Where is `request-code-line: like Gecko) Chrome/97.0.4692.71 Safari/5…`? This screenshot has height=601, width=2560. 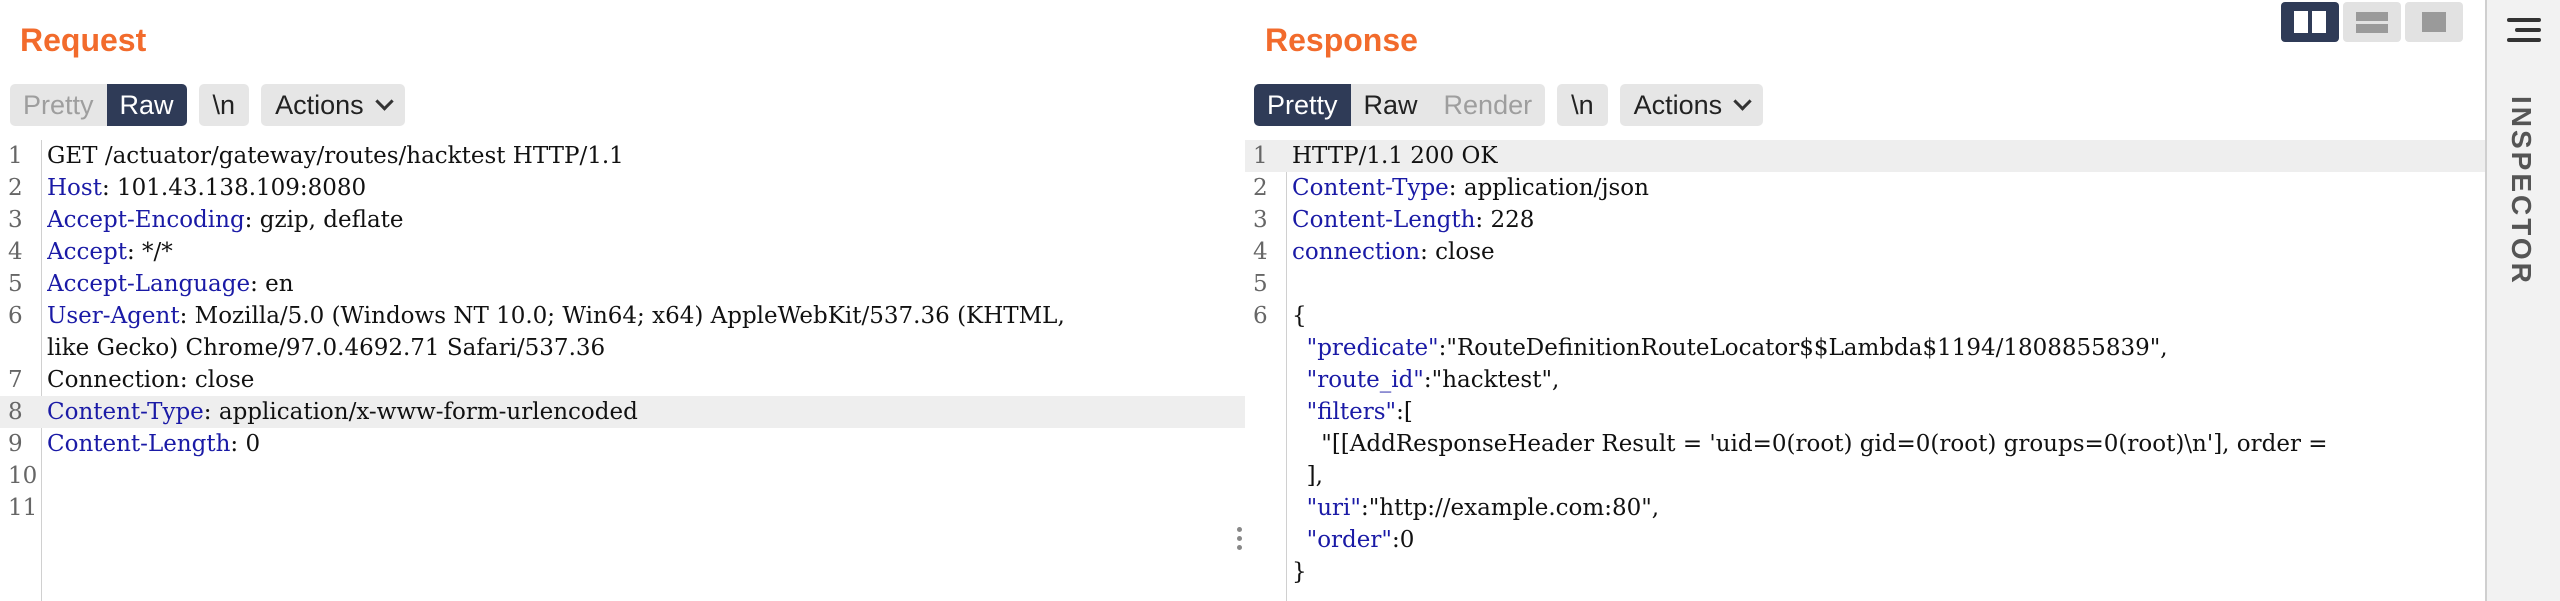
request-code-line: like Gecko) Chrome/97.0.4692.71 Safari/5… is located at coordinates (622, 348).